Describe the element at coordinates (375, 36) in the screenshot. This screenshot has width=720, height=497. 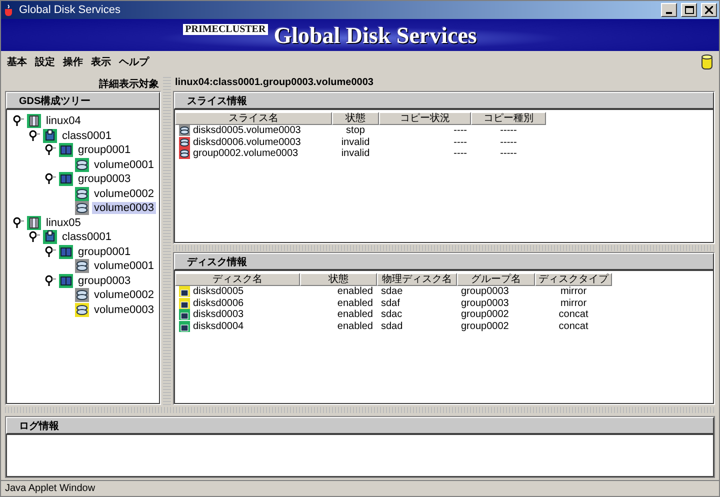
I see `product-logo: Global Disk Services` at that location.